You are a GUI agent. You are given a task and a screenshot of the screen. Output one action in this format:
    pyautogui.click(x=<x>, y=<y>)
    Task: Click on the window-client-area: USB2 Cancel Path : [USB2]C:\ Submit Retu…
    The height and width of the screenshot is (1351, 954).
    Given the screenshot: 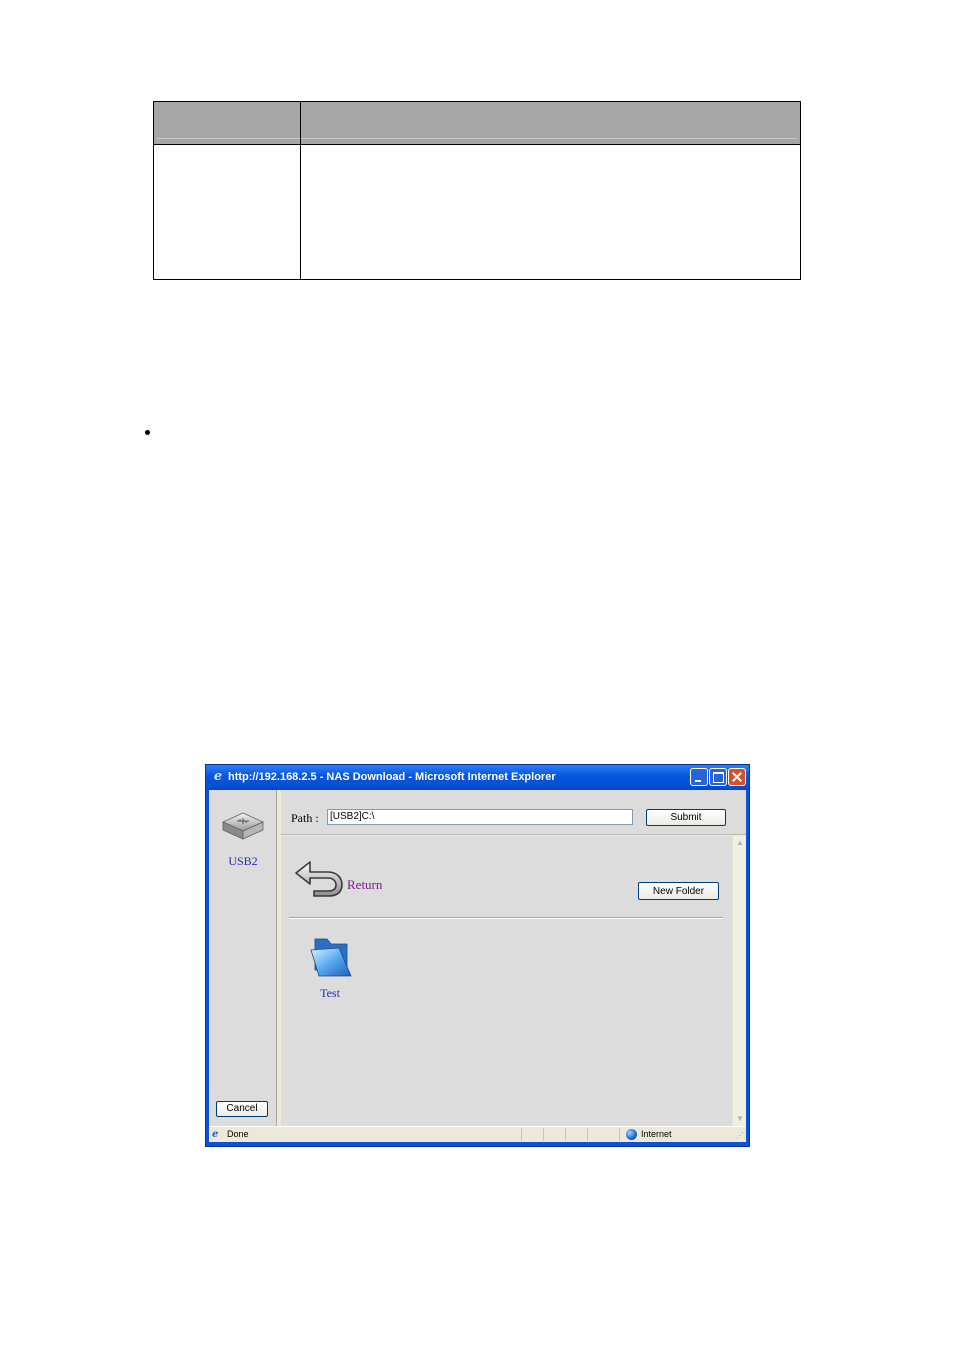 What is the action you would take?
    pyautogui.click(x=477, y=966)
    